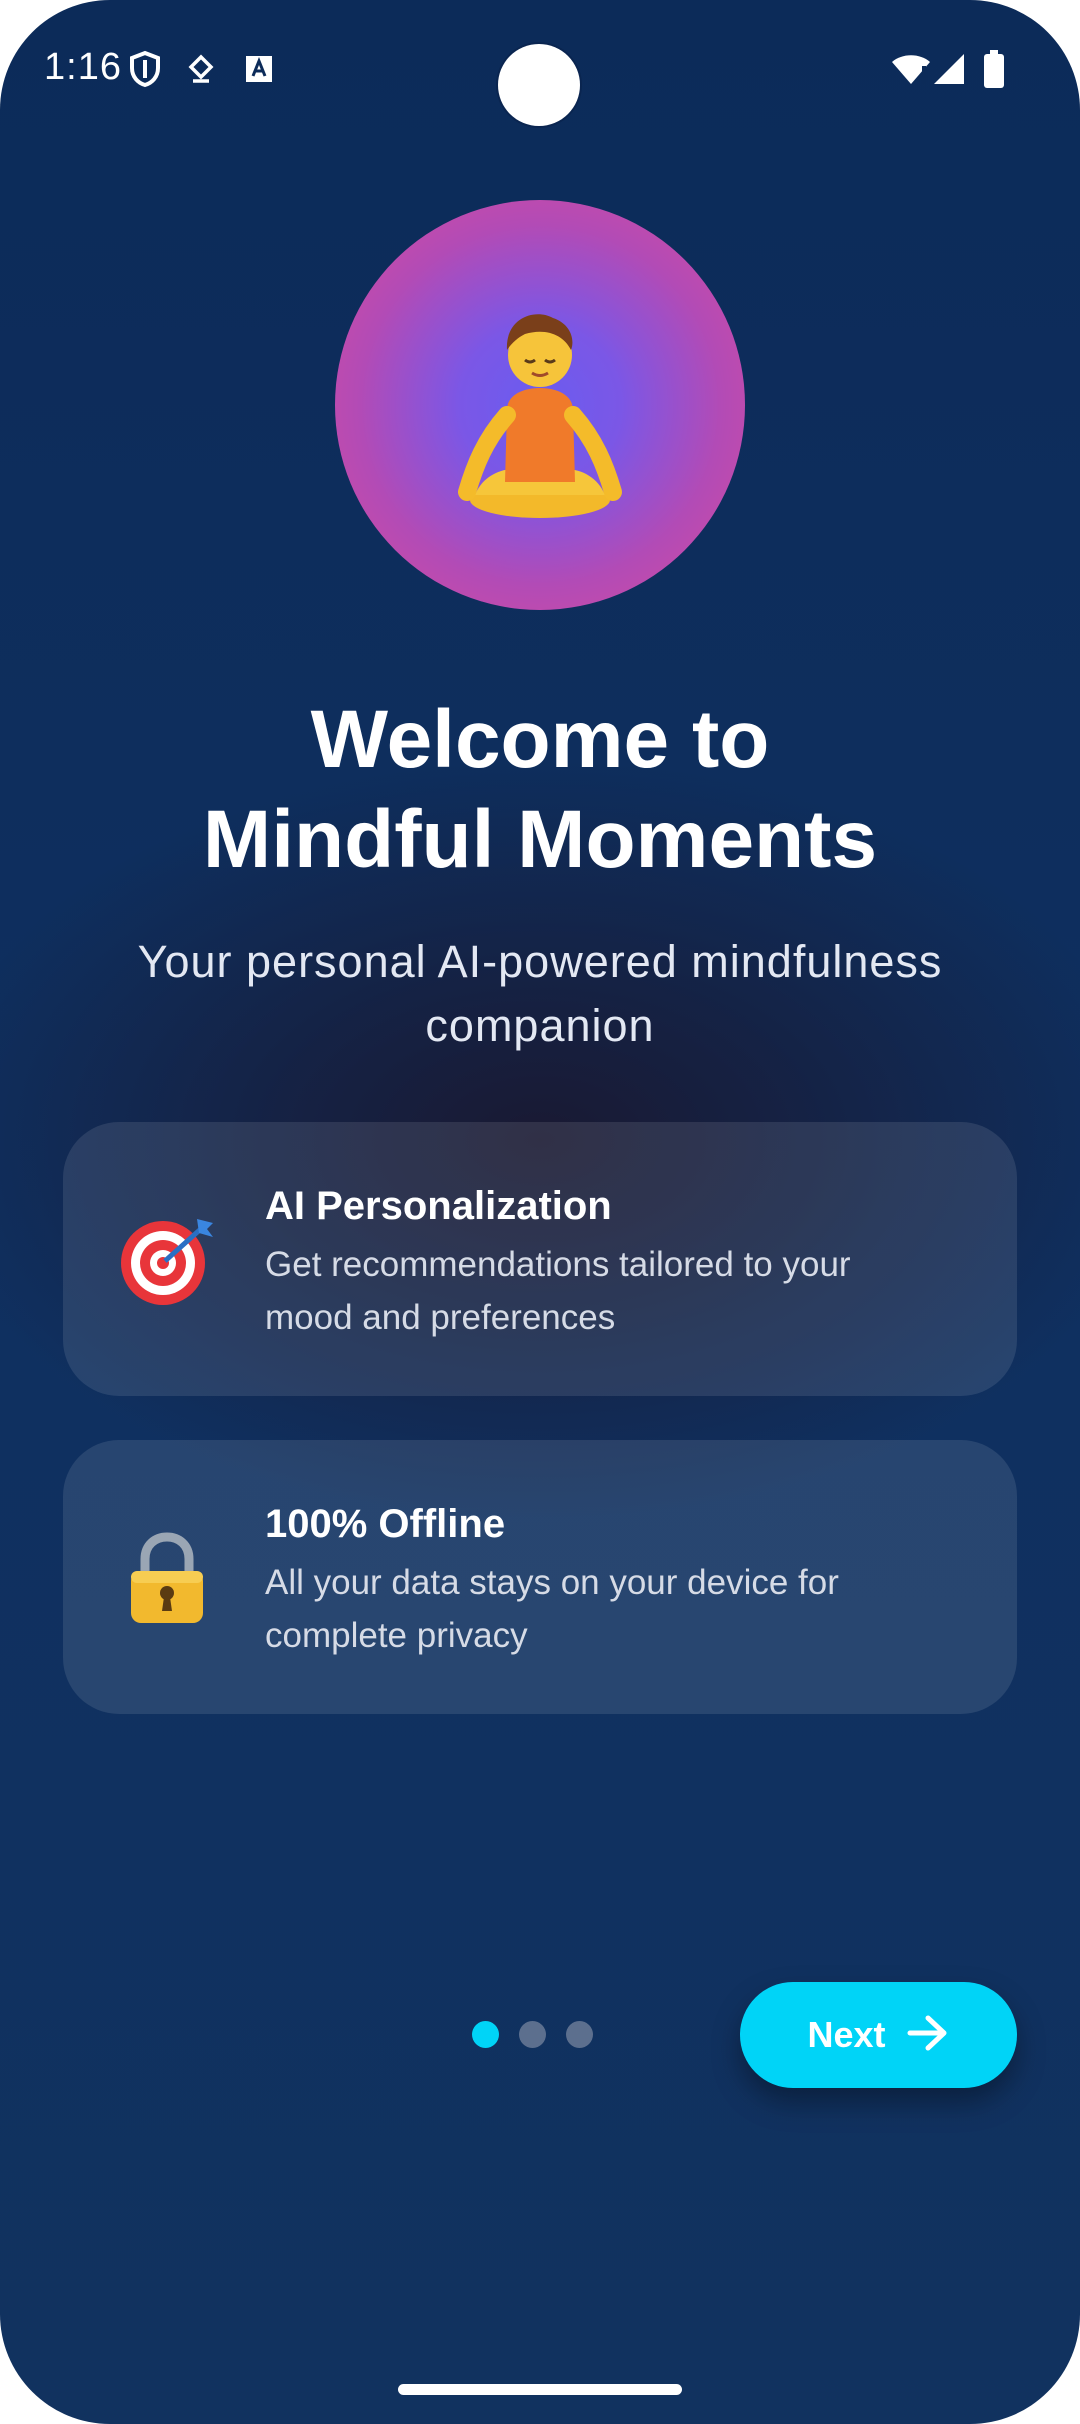 This screenshot has height=2424, width=1080. I want to click on status-time: 1:16, so click(83, 67).